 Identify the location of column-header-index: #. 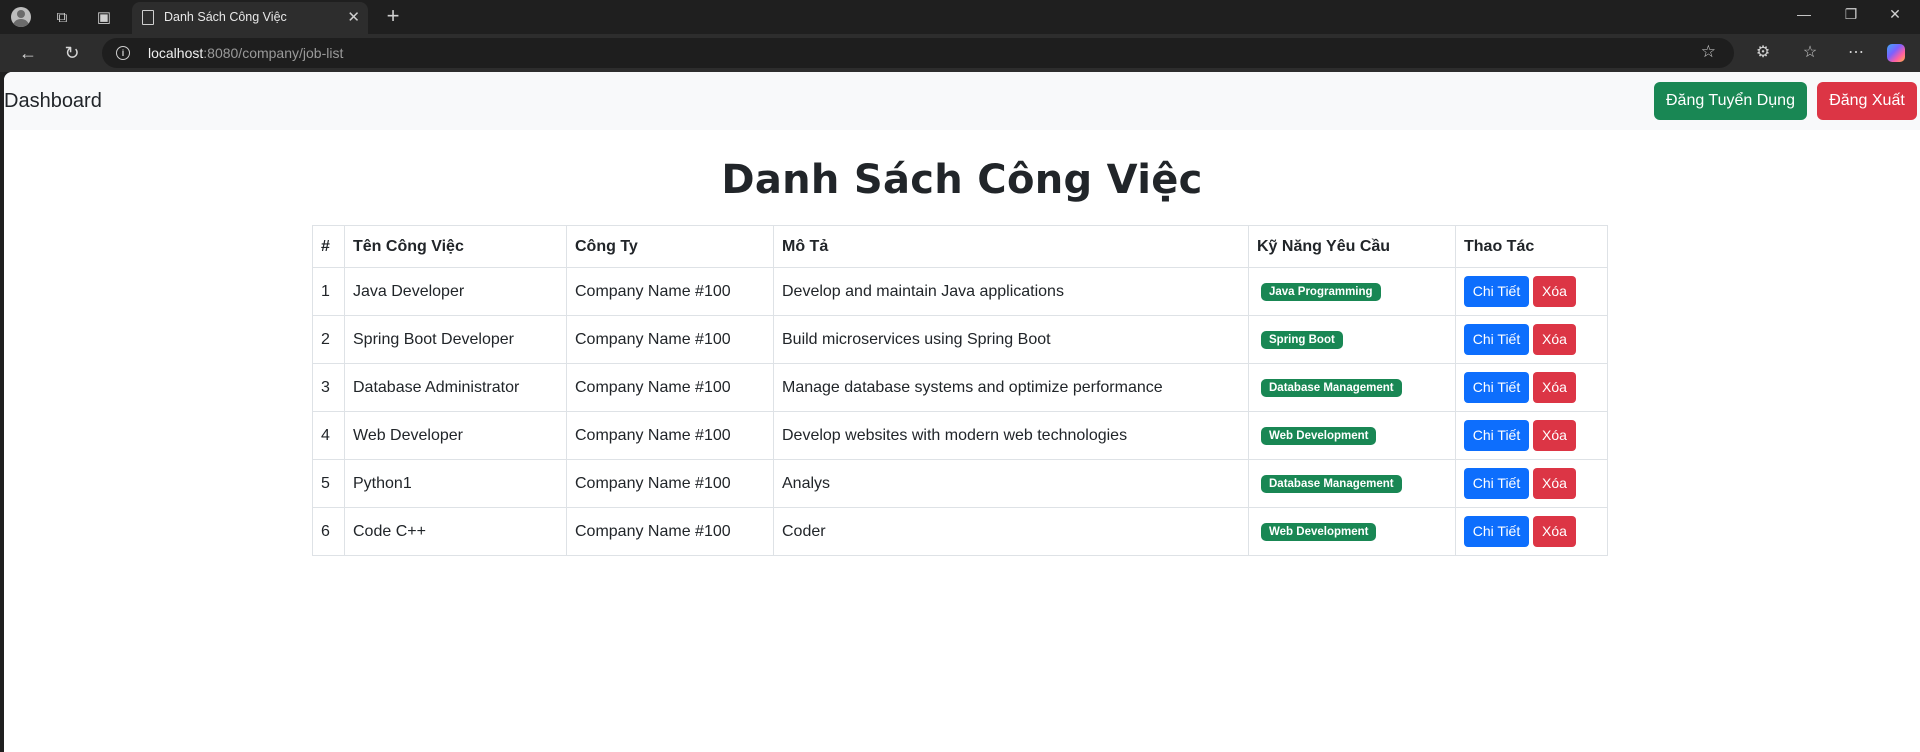
(328, 246).